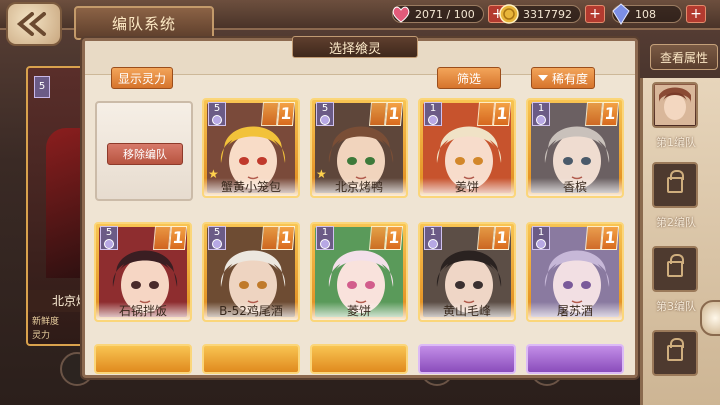 This screenshot has height=405, width=720. Describe the element at coordinates (696, 14) in the screenshot. I see `add-crystal-button: +` at that location.